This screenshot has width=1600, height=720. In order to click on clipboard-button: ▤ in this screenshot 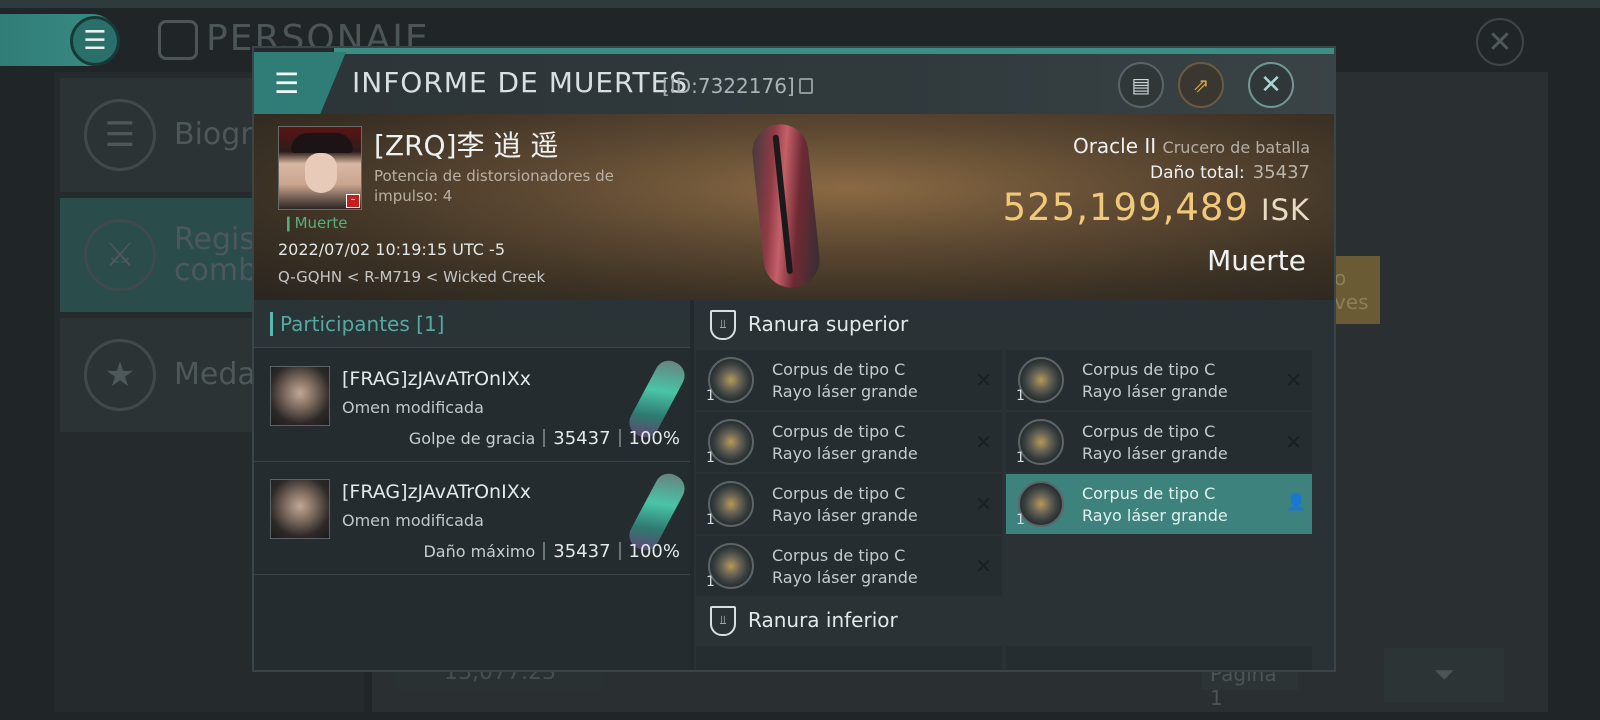, I will do `click(1141, 85)`.